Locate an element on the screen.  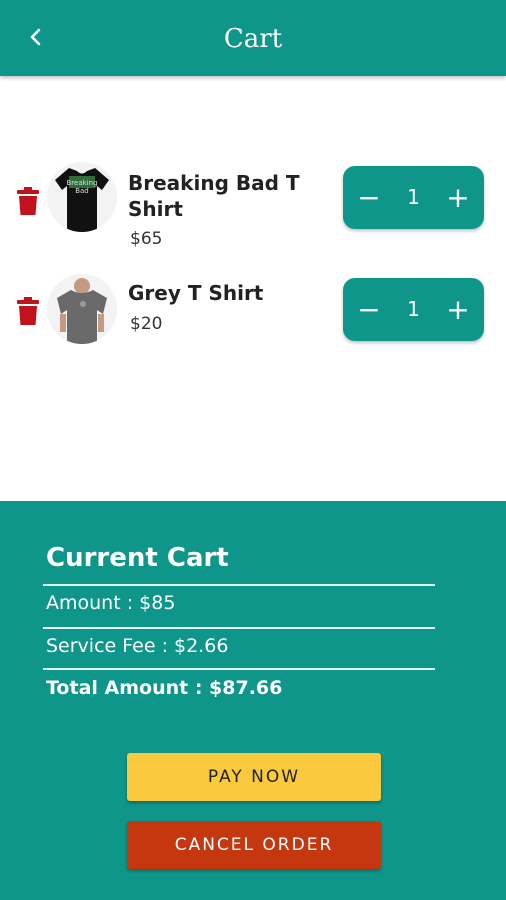
black-tshirt-image: Breaking Bad is located at coordinates (82, 197).